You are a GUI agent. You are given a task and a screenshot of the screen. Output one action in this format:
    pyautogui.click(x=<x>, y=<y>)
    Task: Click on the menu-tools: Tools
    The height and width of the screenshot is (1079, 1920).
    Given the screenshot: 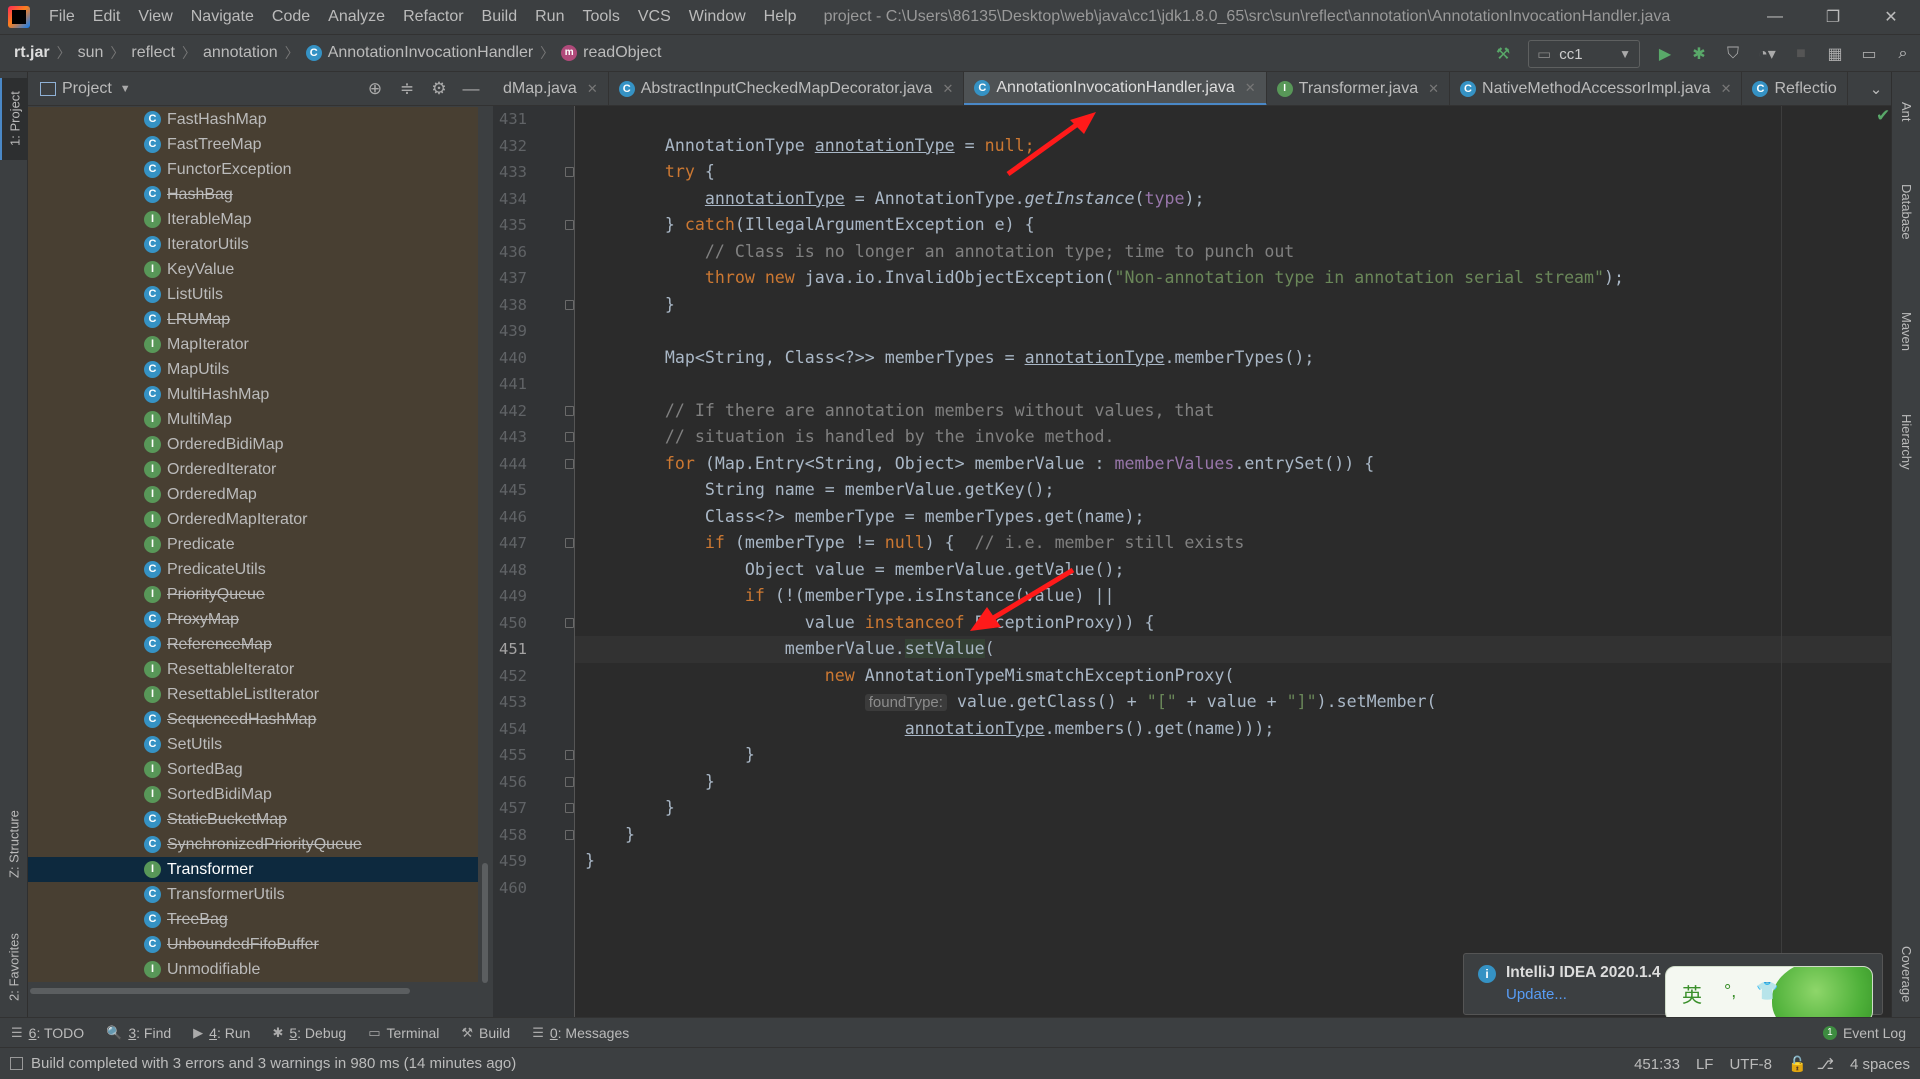 What is the action you would take?
    pyautogui.click(x=600, y=17)
    